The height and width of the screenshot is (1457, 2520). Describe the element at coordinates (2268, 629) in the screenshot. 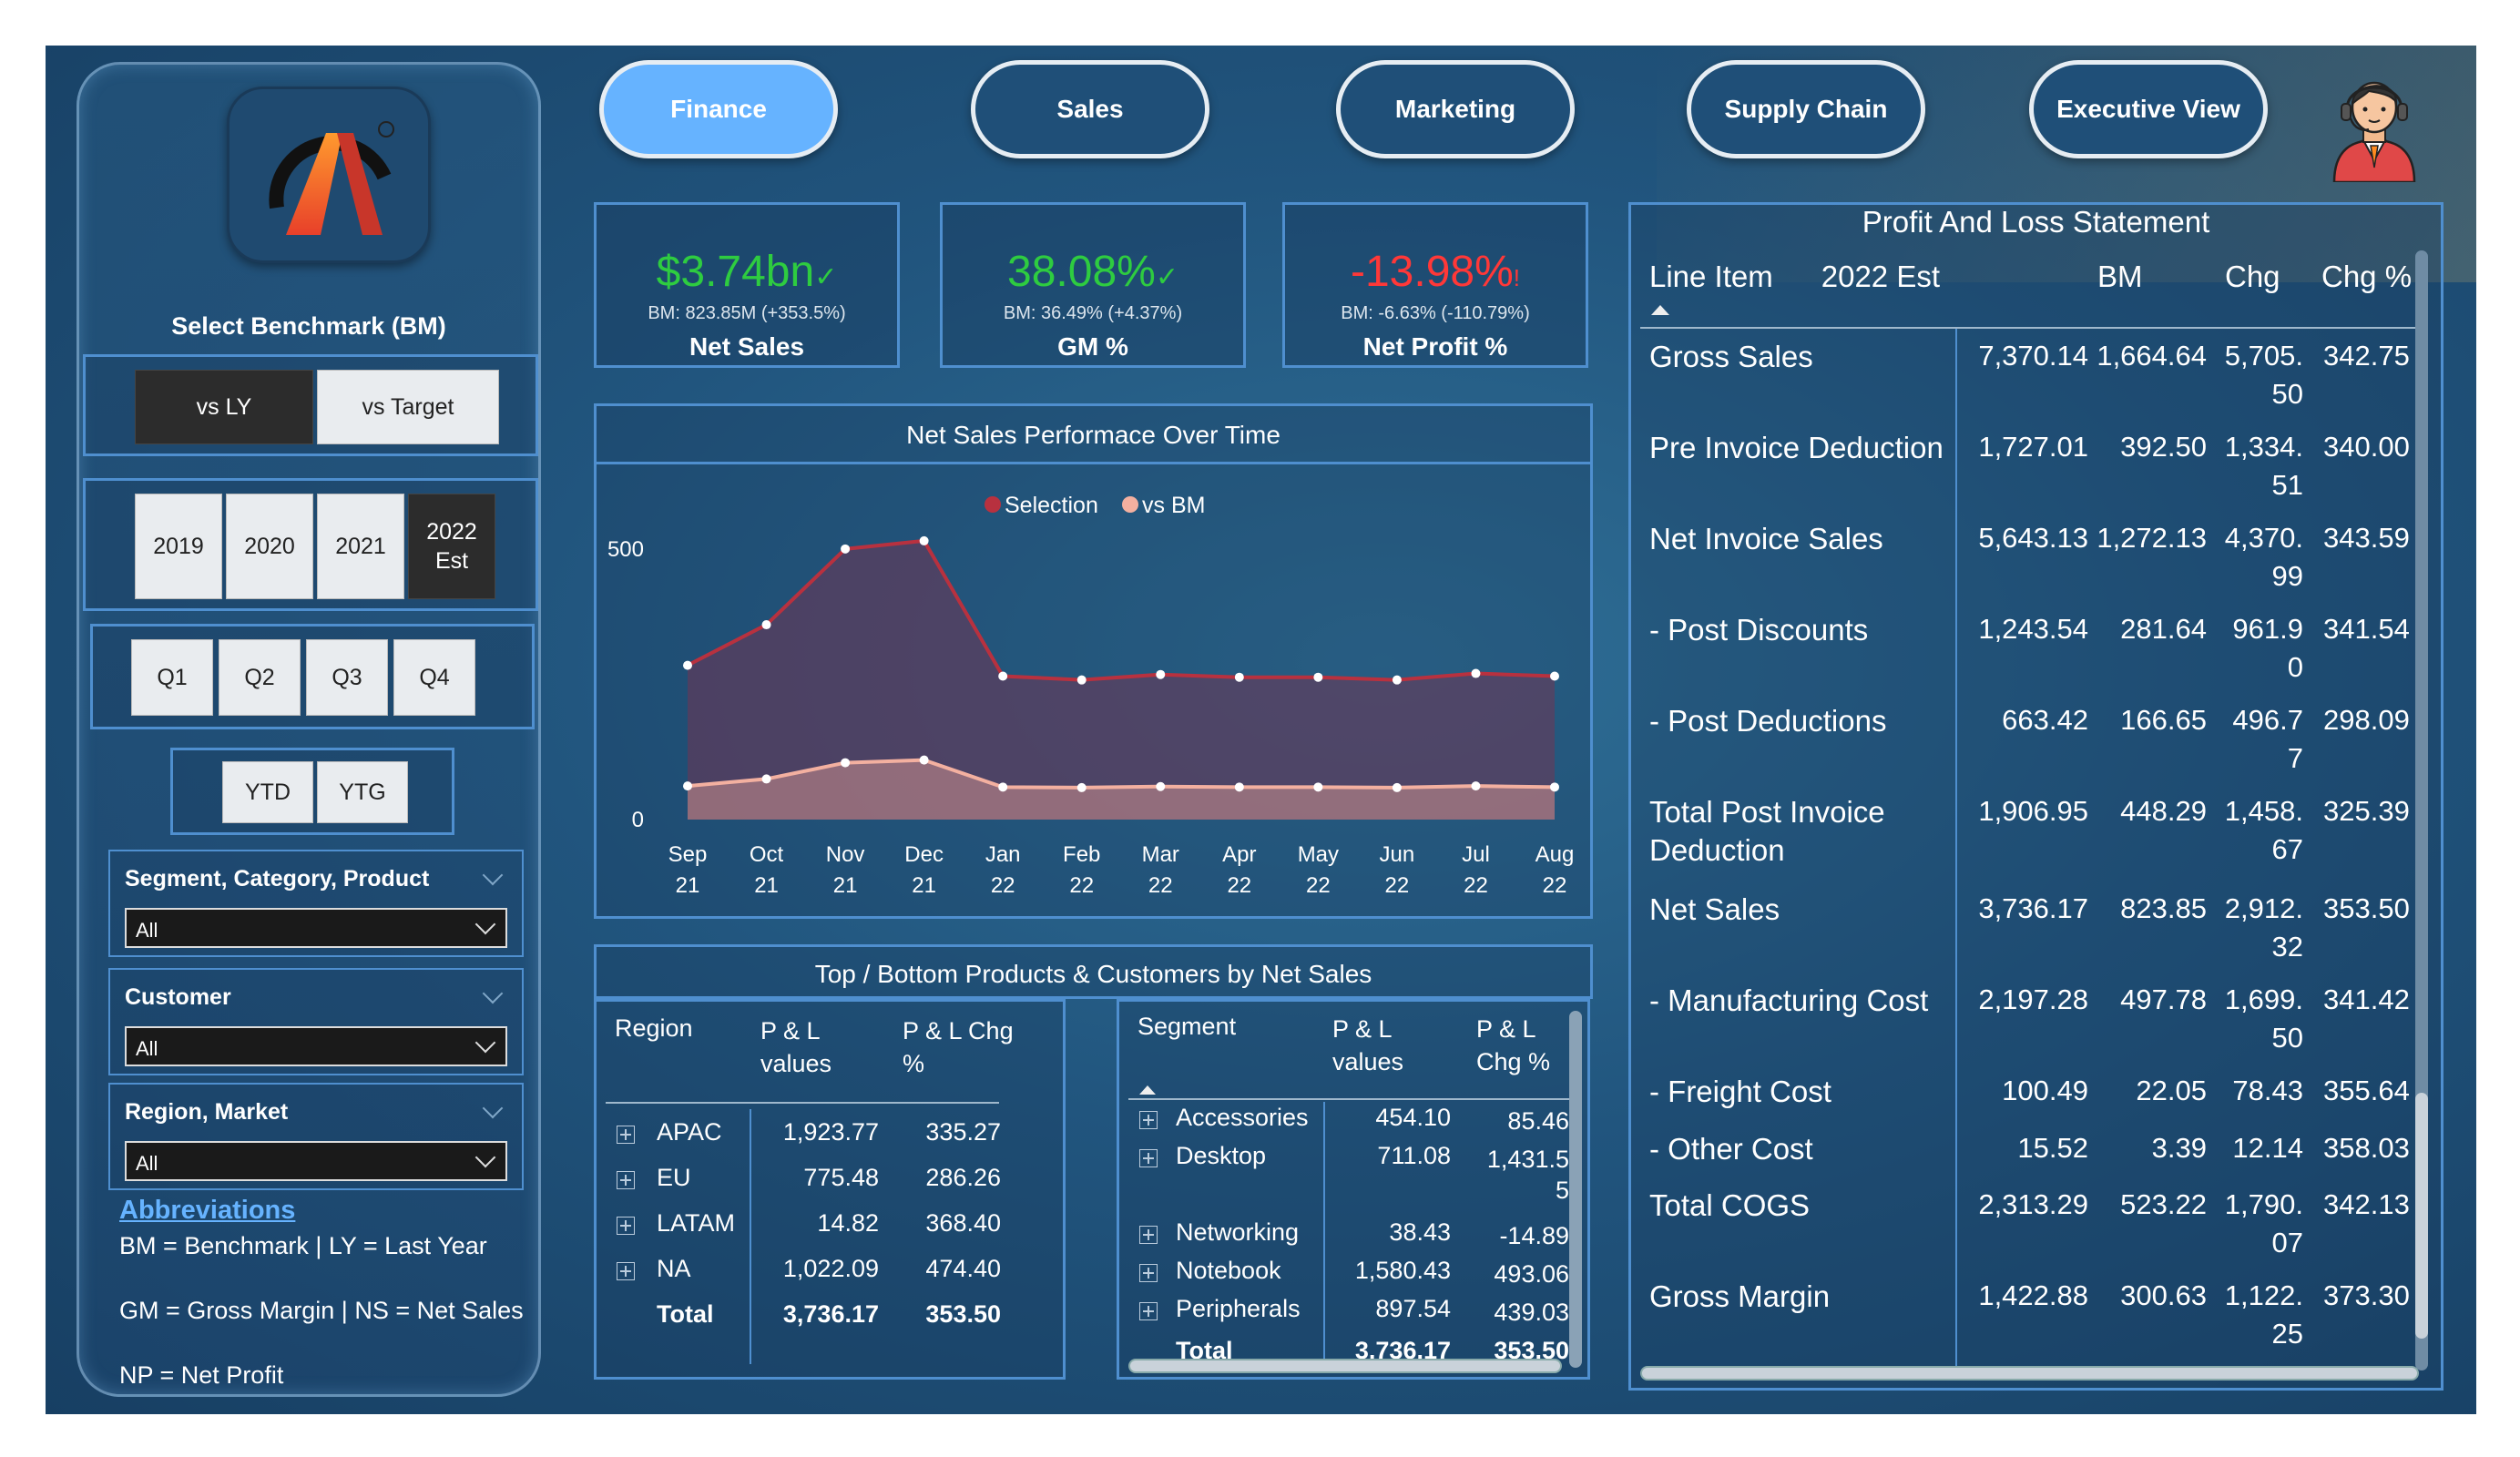

I see `pl-value-chg: 961.9` at that location.